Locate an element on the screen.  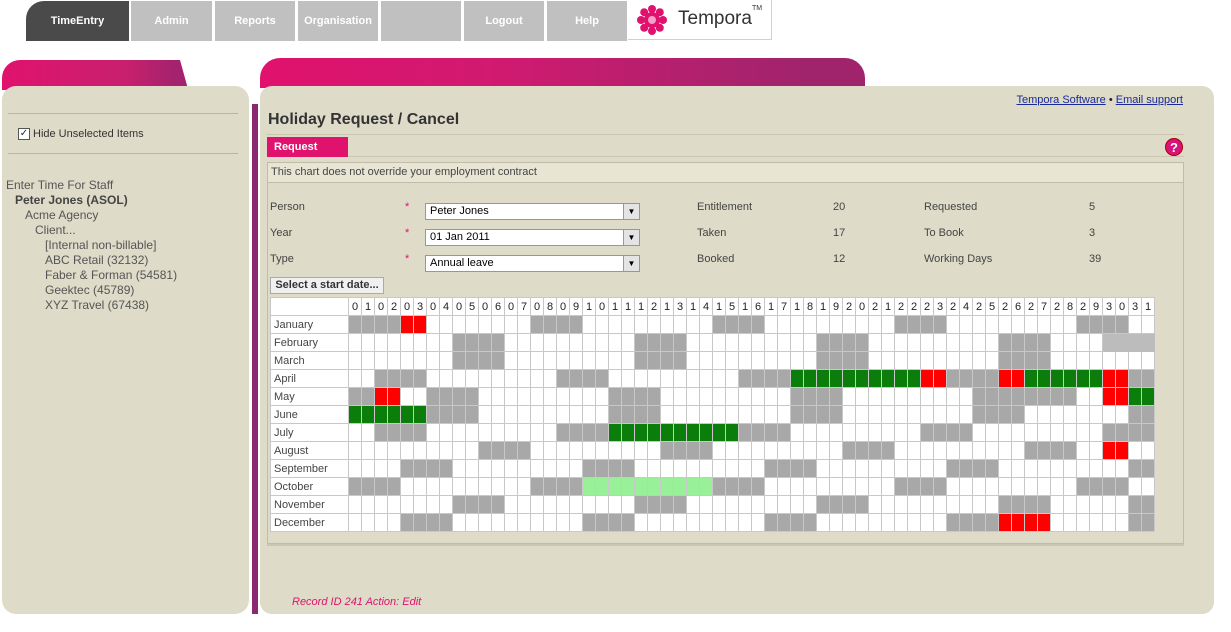
tab-request: Request is located at coordinates (307, 147).